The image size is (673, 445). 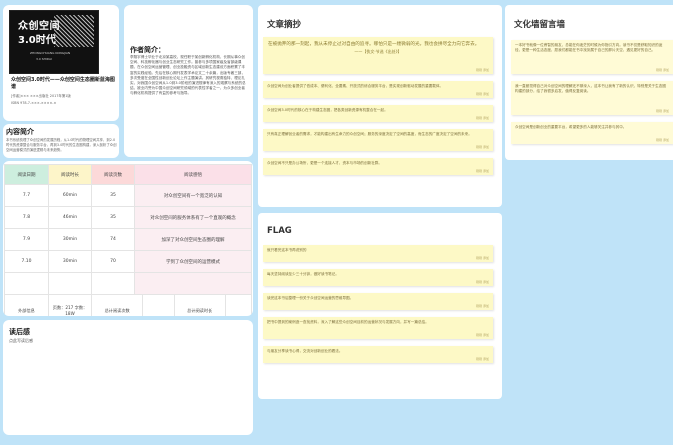 What do you see at coordinates (70, 174) in the screenshot?
I see `header-duration: 阅读时长` at bounding box center [70, 174].